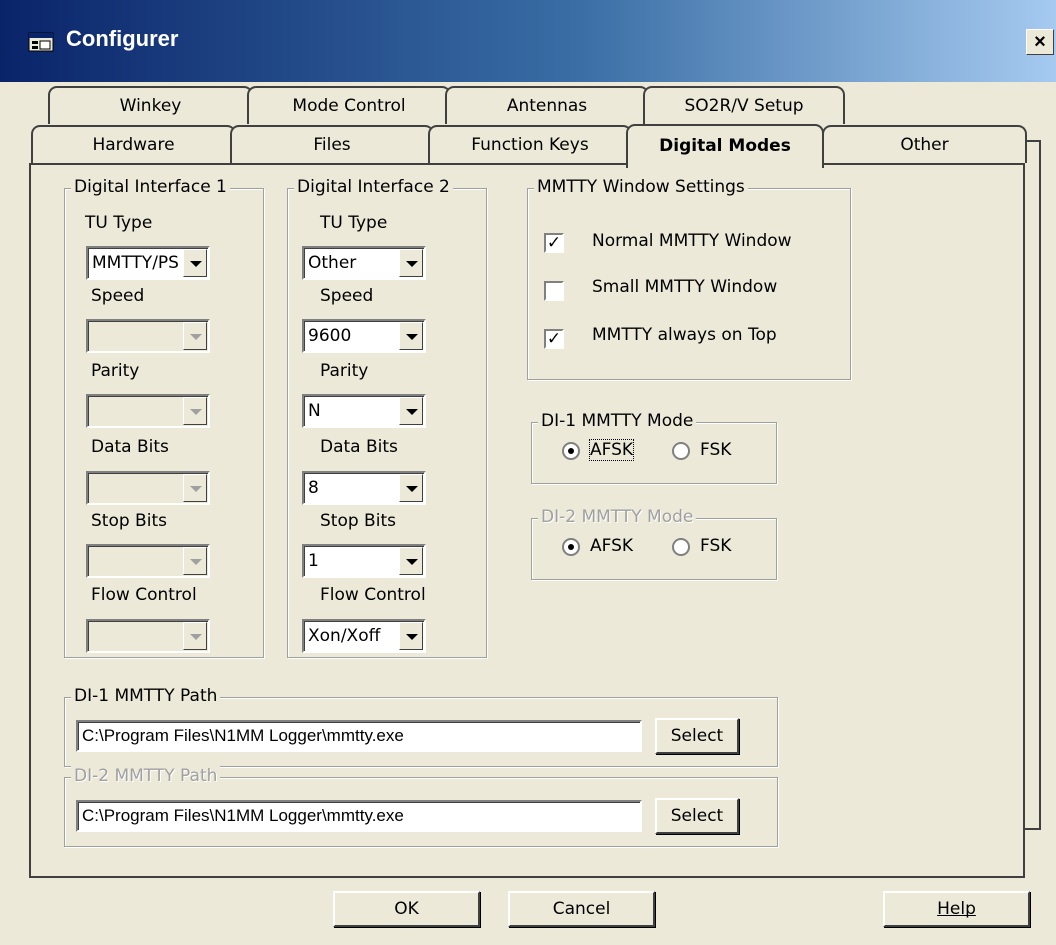 Image resolution: width=1056 pixels, height=945 pixels. Describe the element at coordinates (684, 287) in the screenshot. I see `small-mmtty-window-label: Small MMTTY Window` at that location.